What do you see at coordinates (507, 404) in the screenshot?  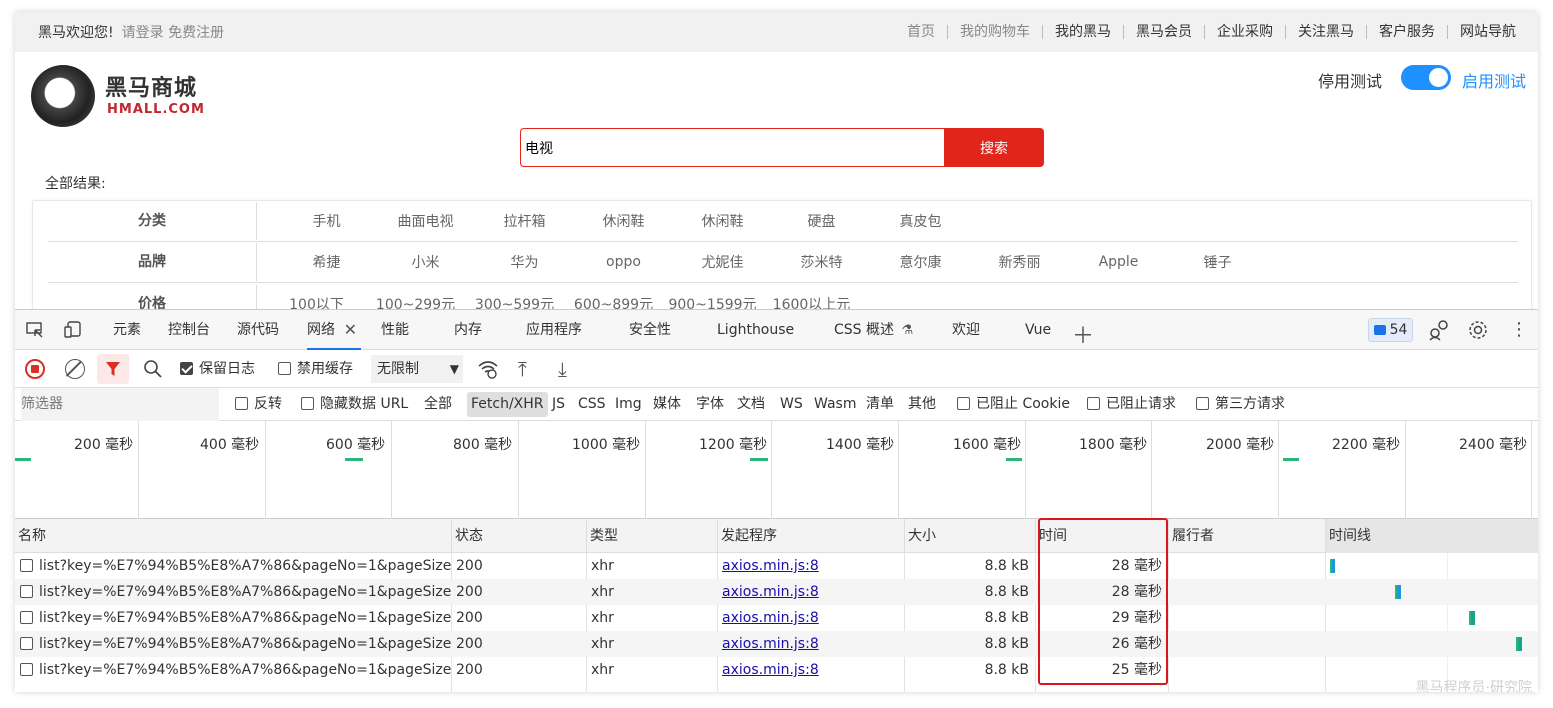 I see `type-filter-fetch-xhr: Fetch/XHR` at bounding box center [507, 404].